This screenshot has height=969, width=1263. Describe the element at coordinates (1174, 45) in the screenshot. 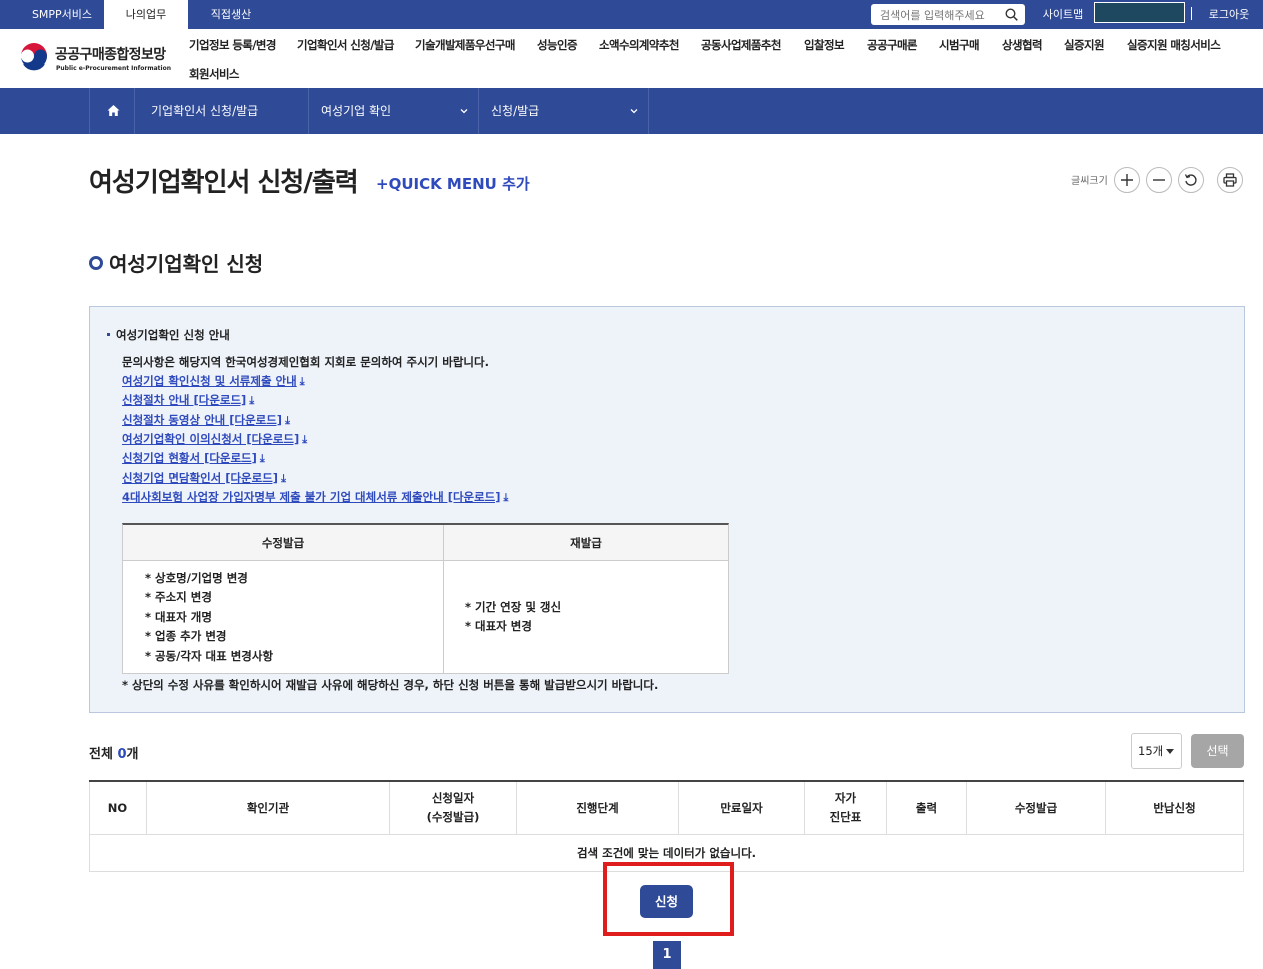

I see `gnb-item-demo-matching: 실증지원 매칭서비스` at that location.